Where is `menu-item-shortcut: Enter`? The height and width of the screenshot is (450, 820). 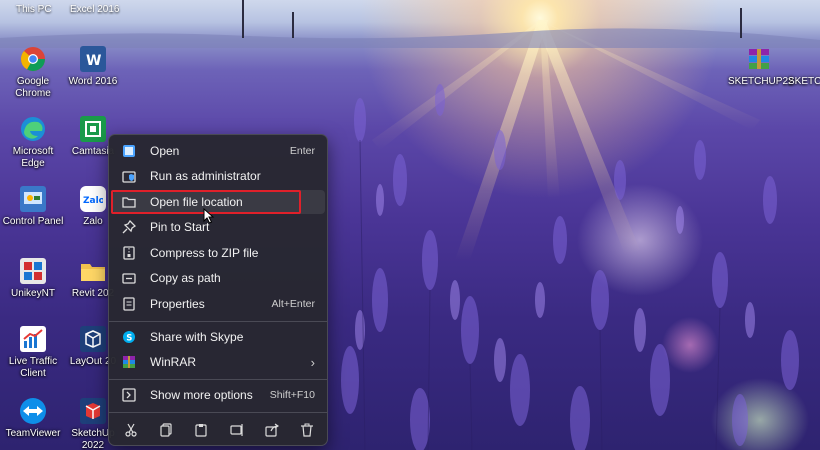 menu-item-shortcut: Enter is located at coordinates (302, 151).